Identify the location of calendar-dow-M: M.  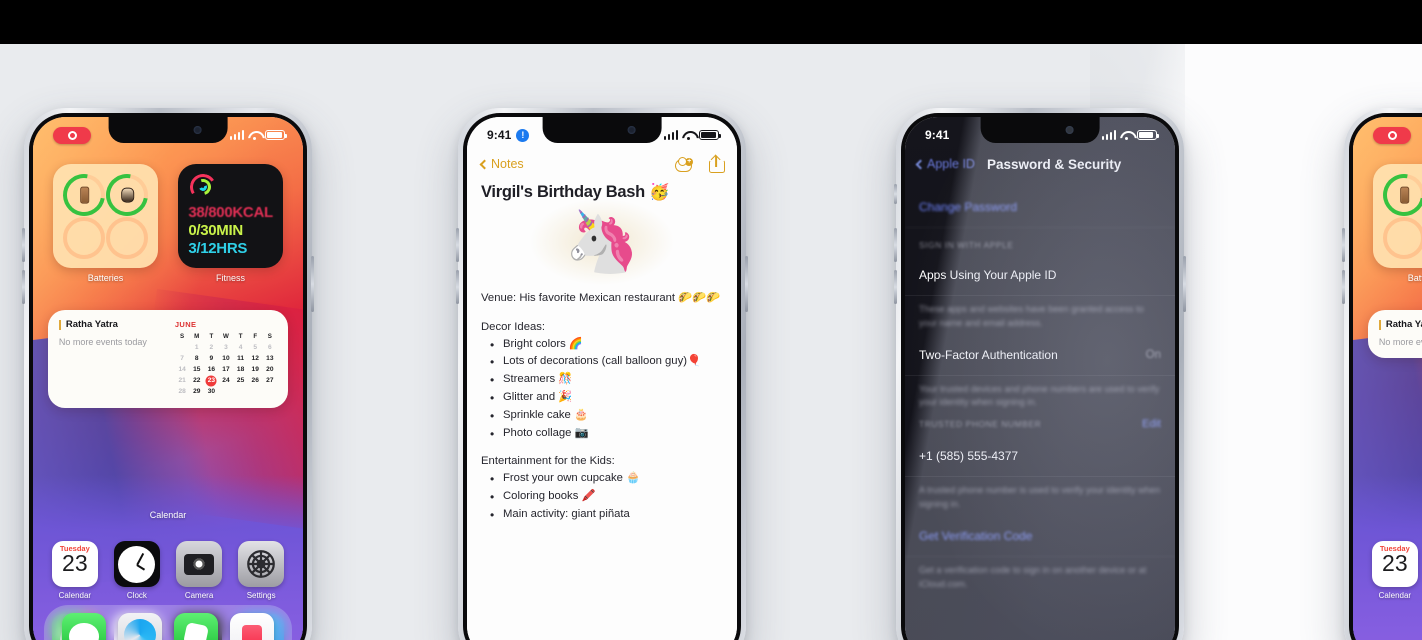
(197, 336).